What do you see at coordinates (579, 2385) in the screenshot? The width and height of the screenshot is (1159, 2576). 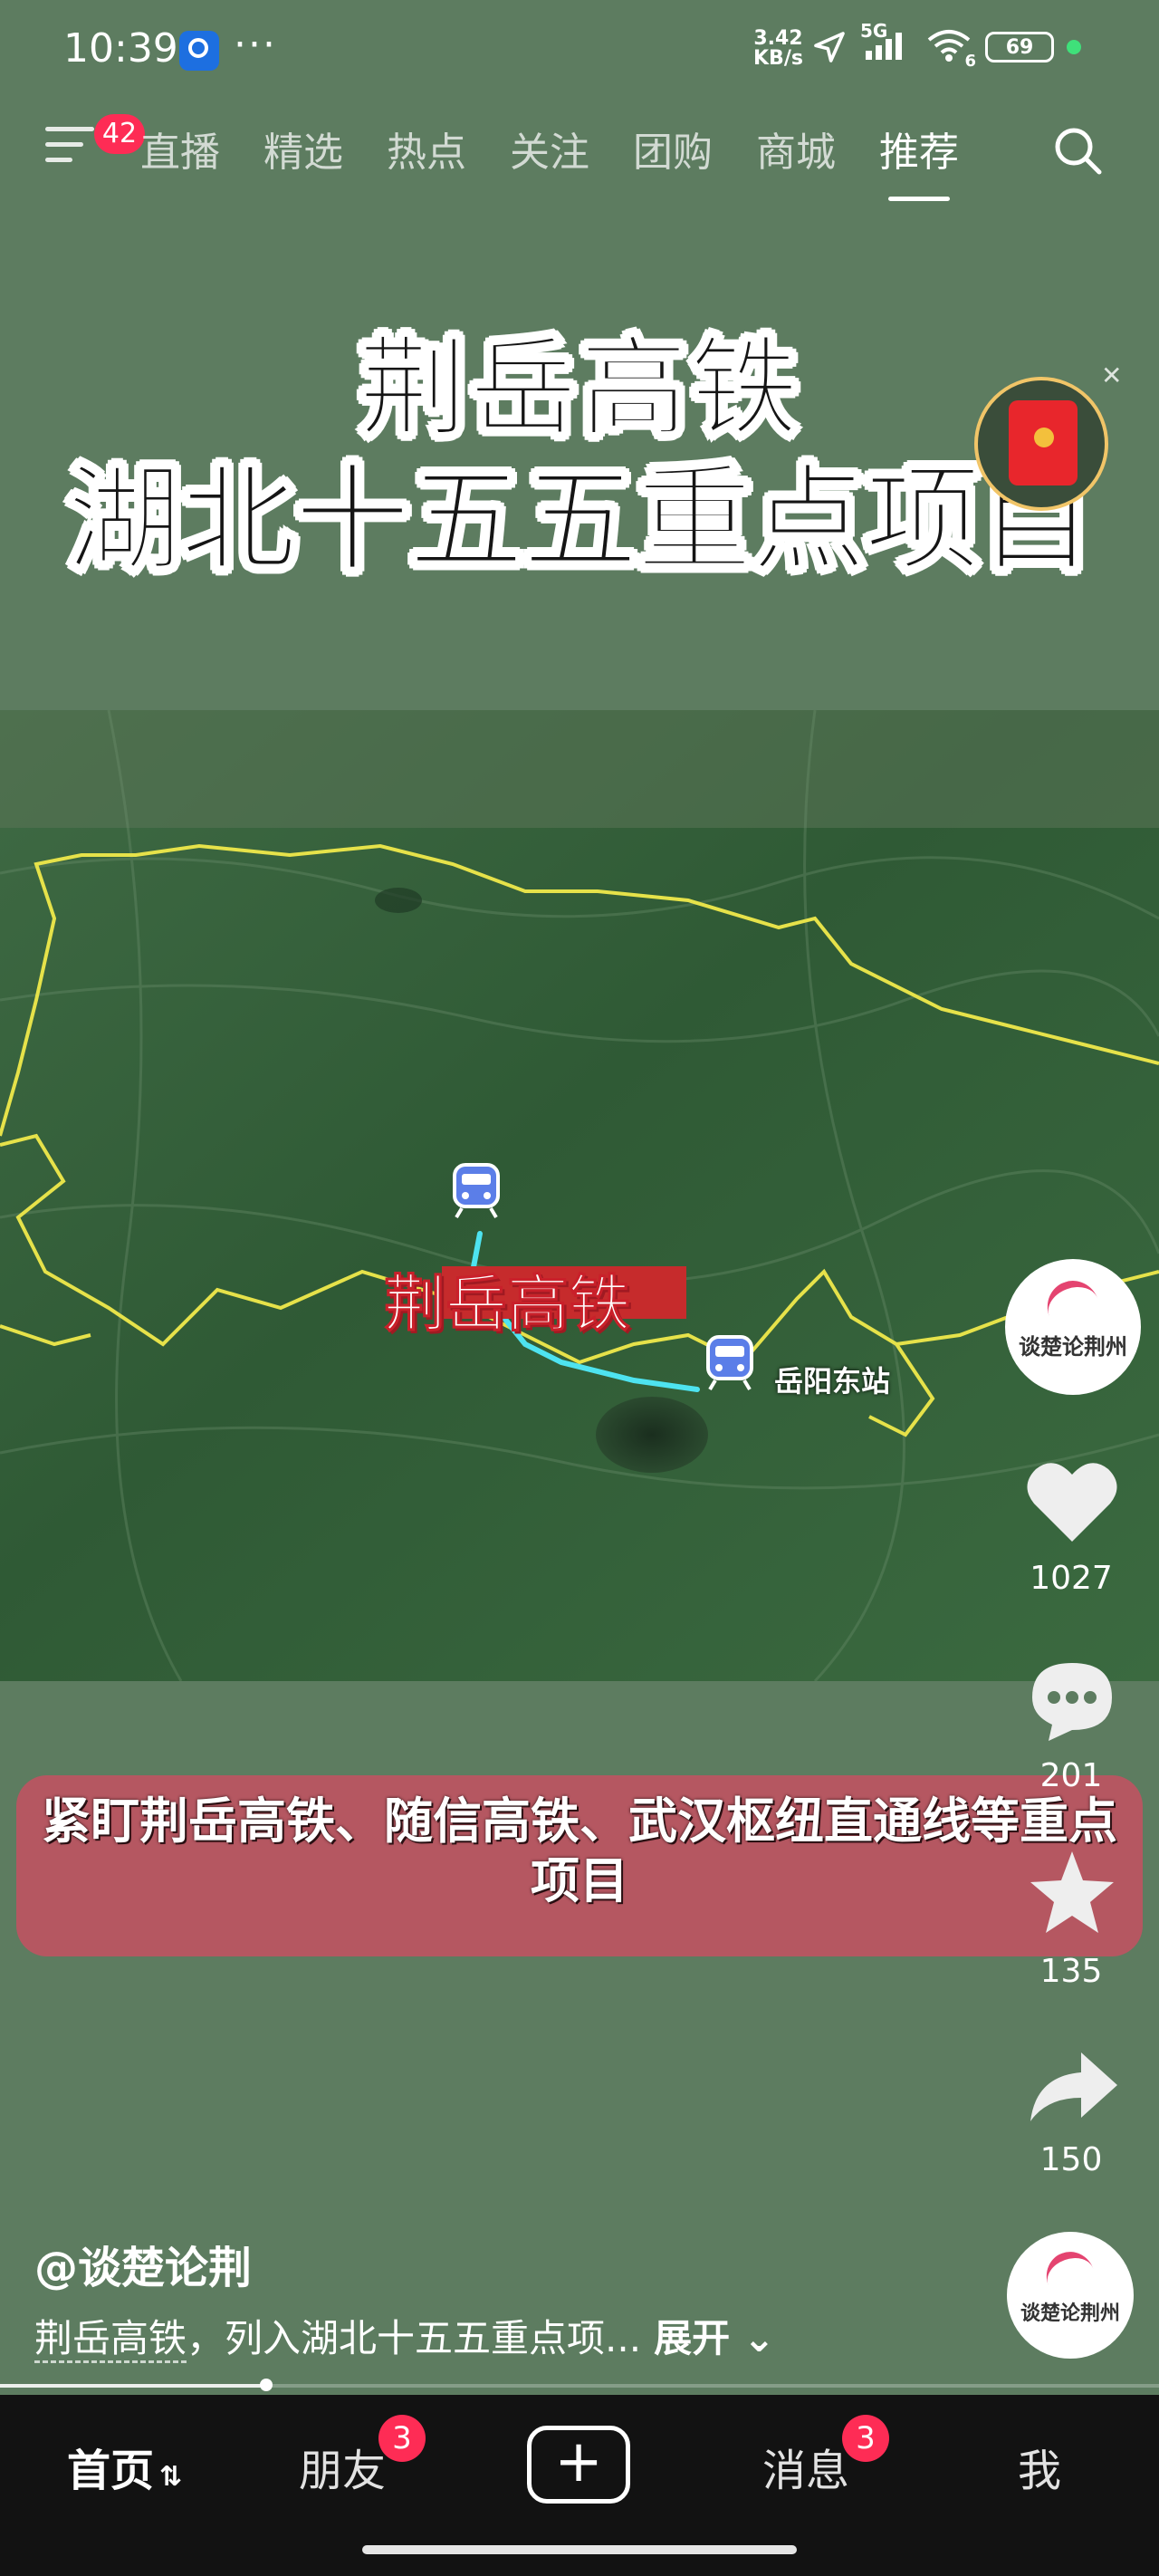 I see `video-progress-bar` at bounding box center [579, 2385].